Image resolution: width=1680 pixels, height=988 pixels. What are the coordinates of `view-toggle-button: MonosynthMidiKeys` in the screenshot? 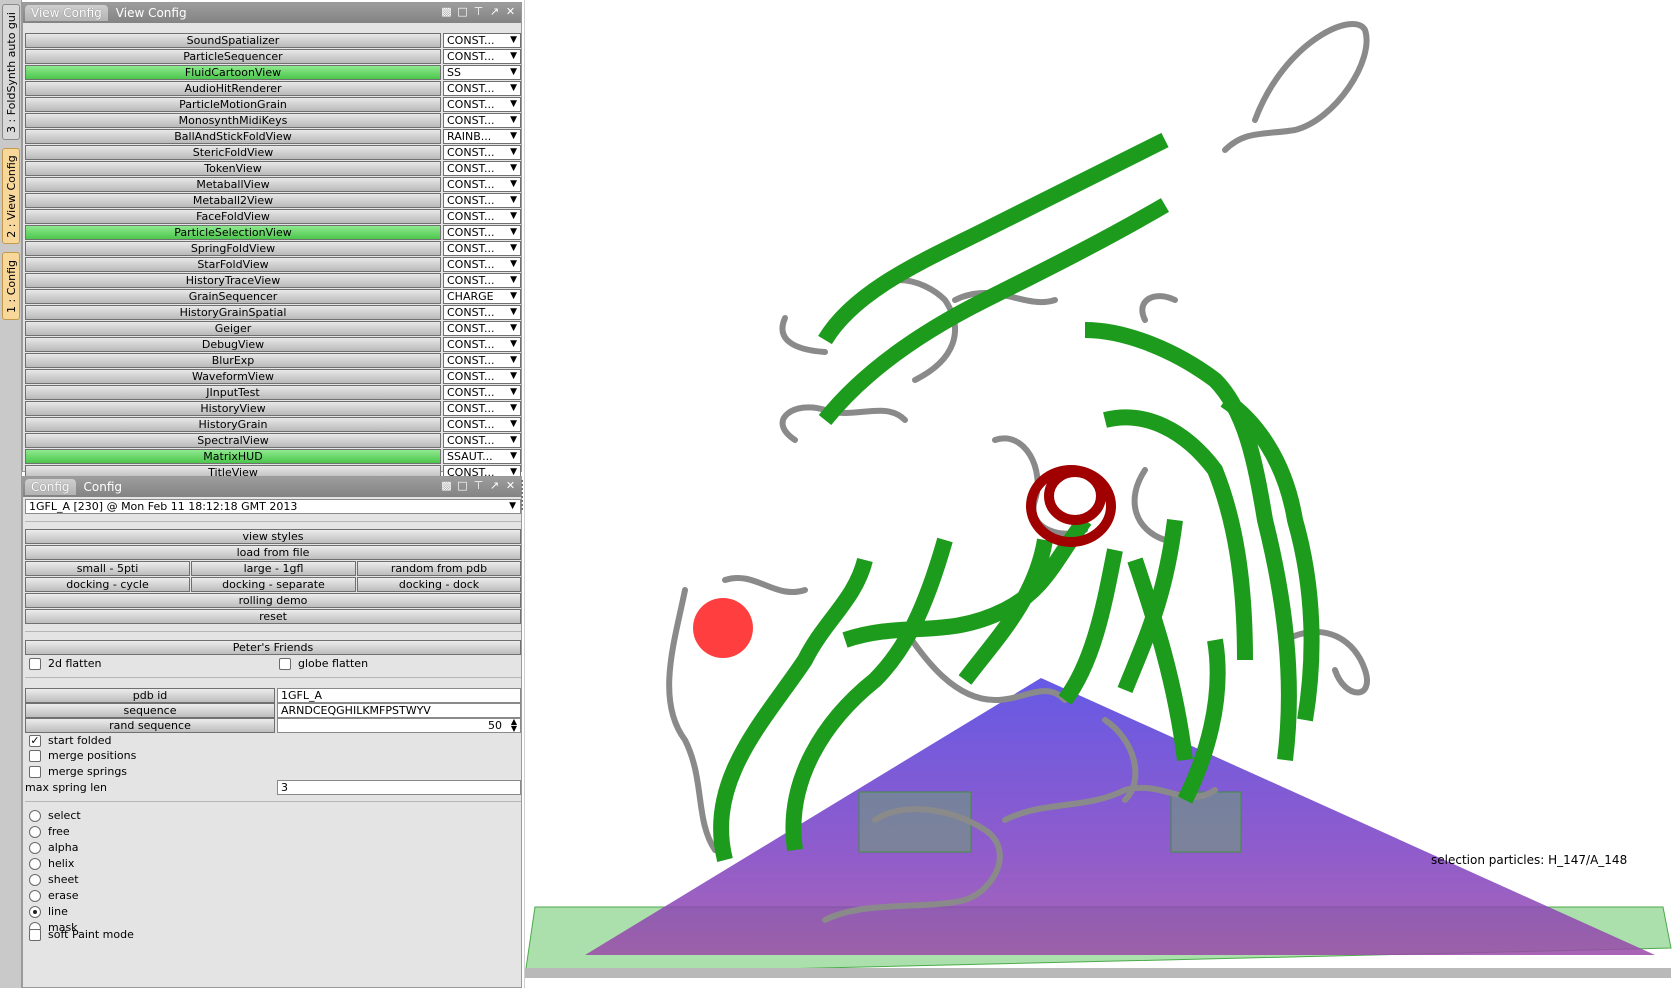 It's located at (233, 120).